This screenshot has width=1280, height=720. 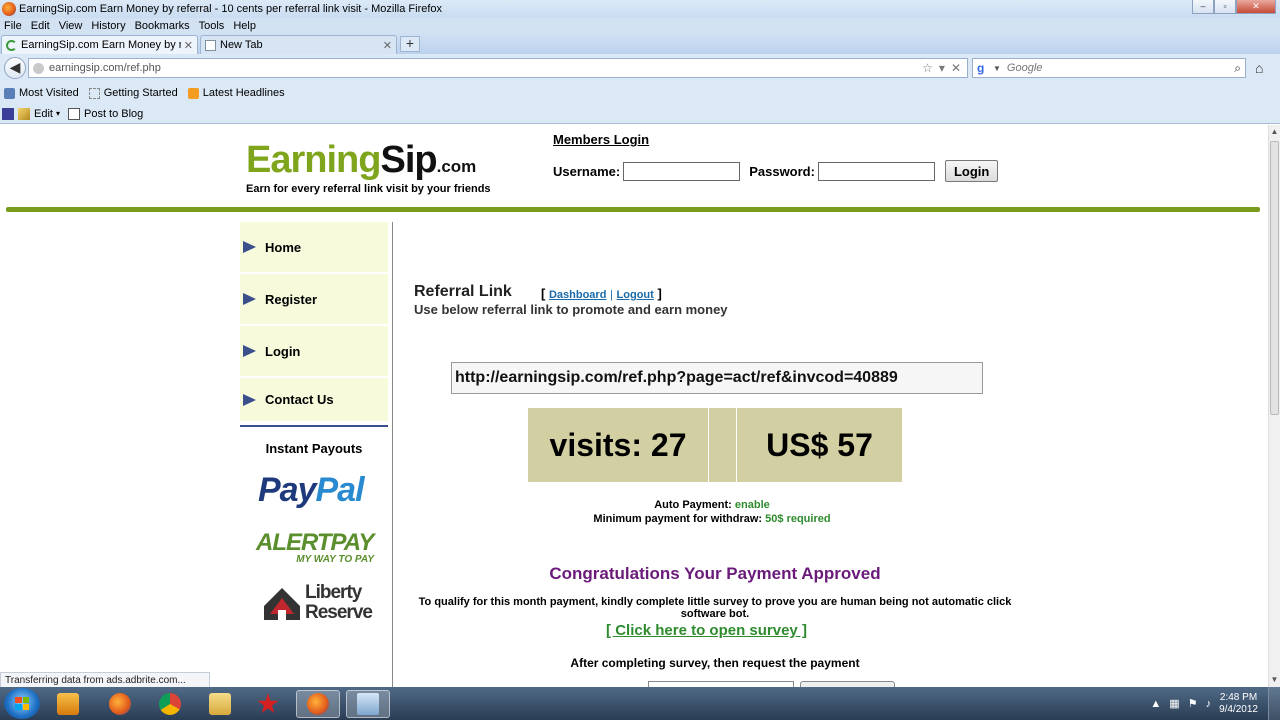 I want to click on logo-com: .com, so click(x=456, y=166).